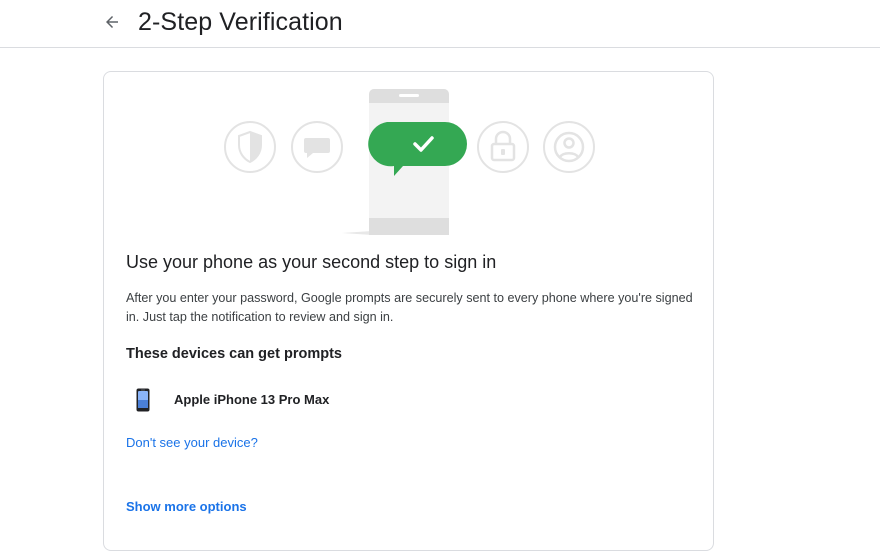 The width and height of the screenshot is (880, 551). I want to click on chat-icon, so click(317, 147).